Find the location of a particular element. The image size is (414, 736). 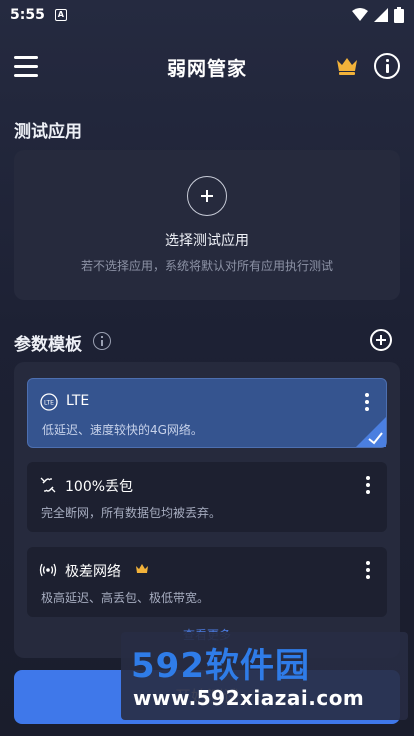

watermark-brand: 592软件园 is located at coordinates (220, 666).